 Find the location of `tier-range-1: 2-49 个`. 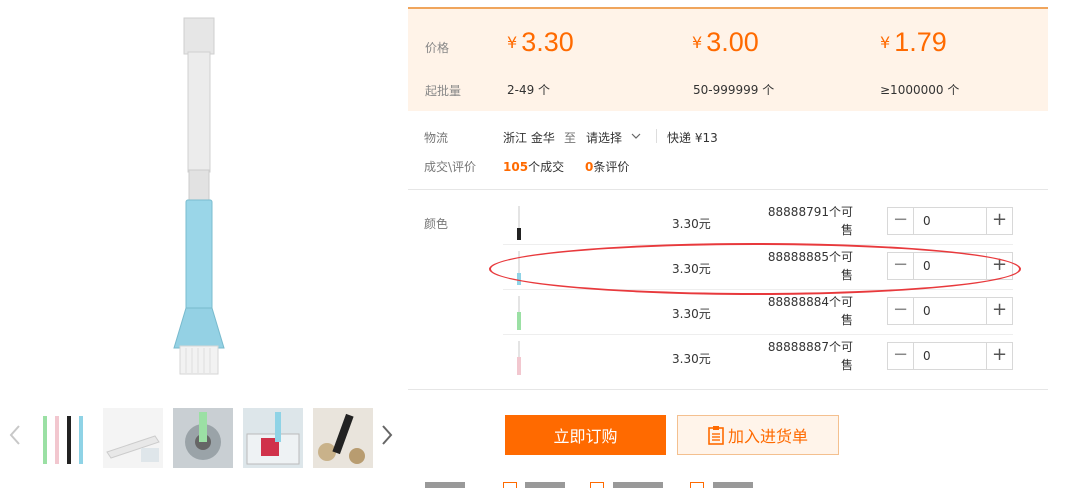

tier-range-1: 2-49 个 is located at coordinates (529, 90).